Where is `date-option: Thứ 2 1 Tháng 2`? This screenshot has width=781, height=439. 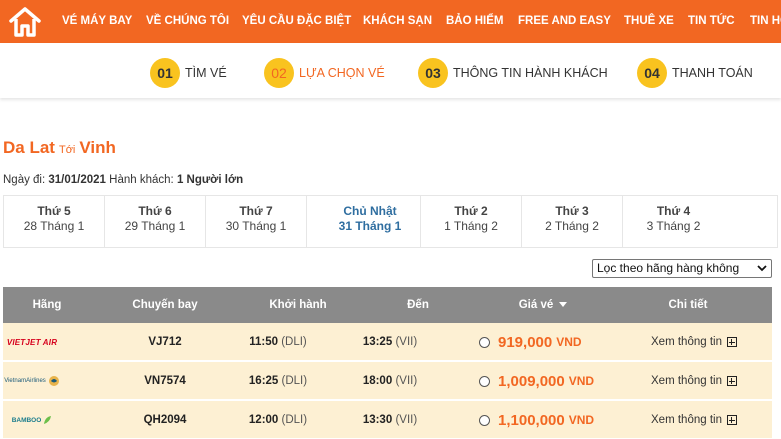
date-option: Thứ 2 1 Tháng 2 is located at coordinates (471, 221).